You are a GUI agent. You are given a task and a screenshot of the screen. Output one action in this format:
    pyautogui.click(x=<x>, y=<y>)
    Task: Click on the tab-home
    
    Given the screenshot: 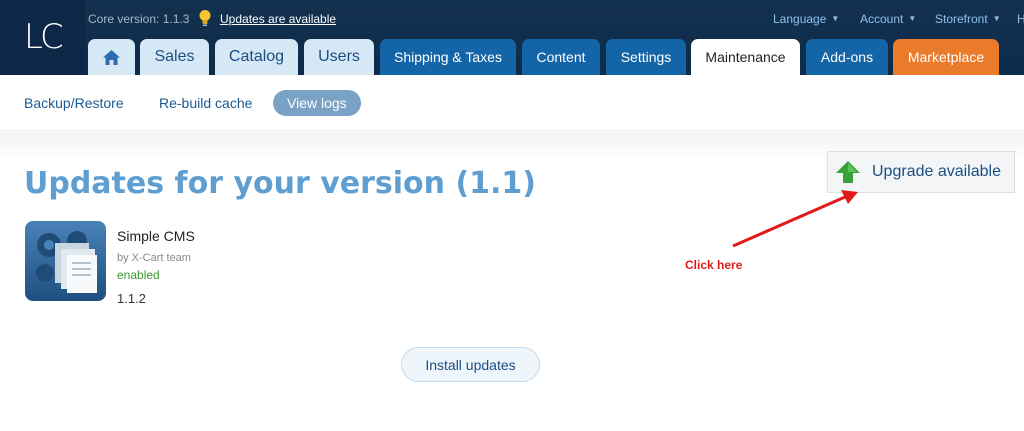 What is the action you would take?
    pyautogui.click(x=111, y=57)
    